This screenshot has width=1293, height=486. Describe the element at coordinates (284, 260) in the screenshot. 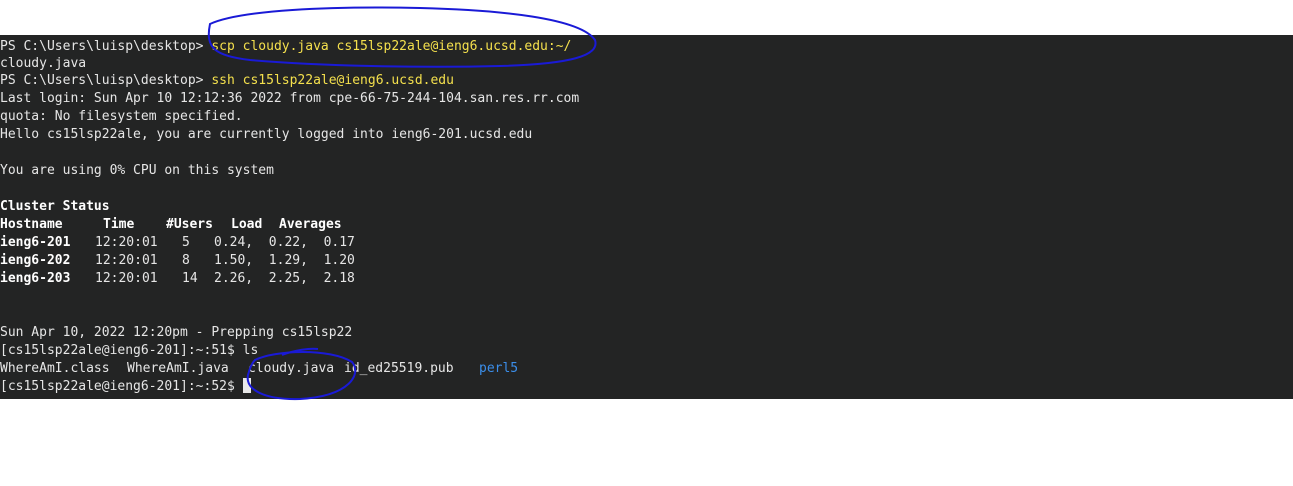

I see `row-load: 1.50, 1.29, 1.20` at that location.